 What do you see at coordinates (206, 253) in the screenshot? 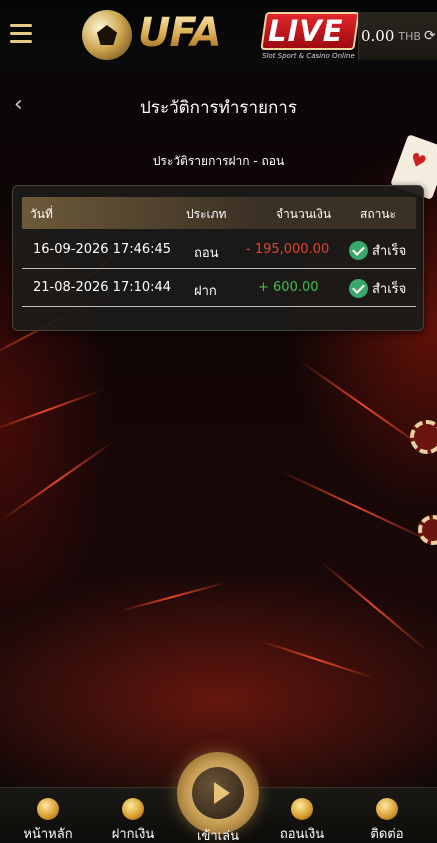
I see `row-type: ถอน` at bounding box center [206, 253].